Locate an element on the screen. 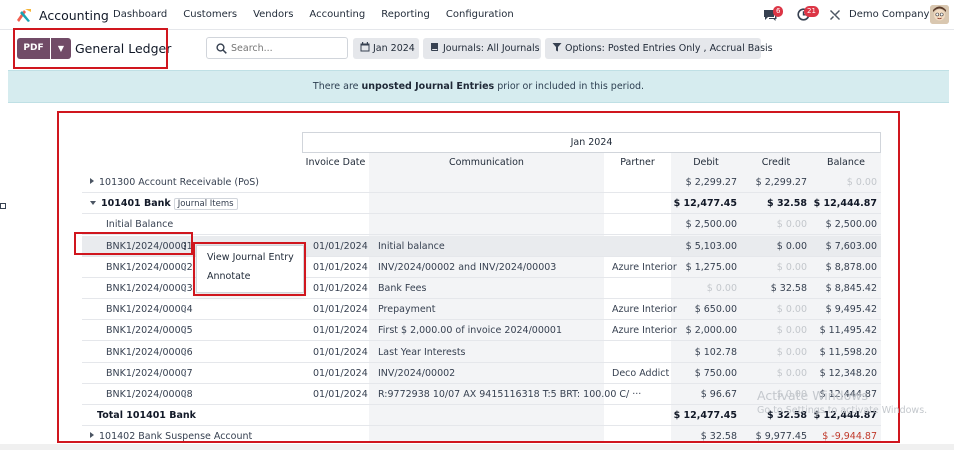 This screenshot has height=450, width=954. search-box is located at coordinates (277, 48).